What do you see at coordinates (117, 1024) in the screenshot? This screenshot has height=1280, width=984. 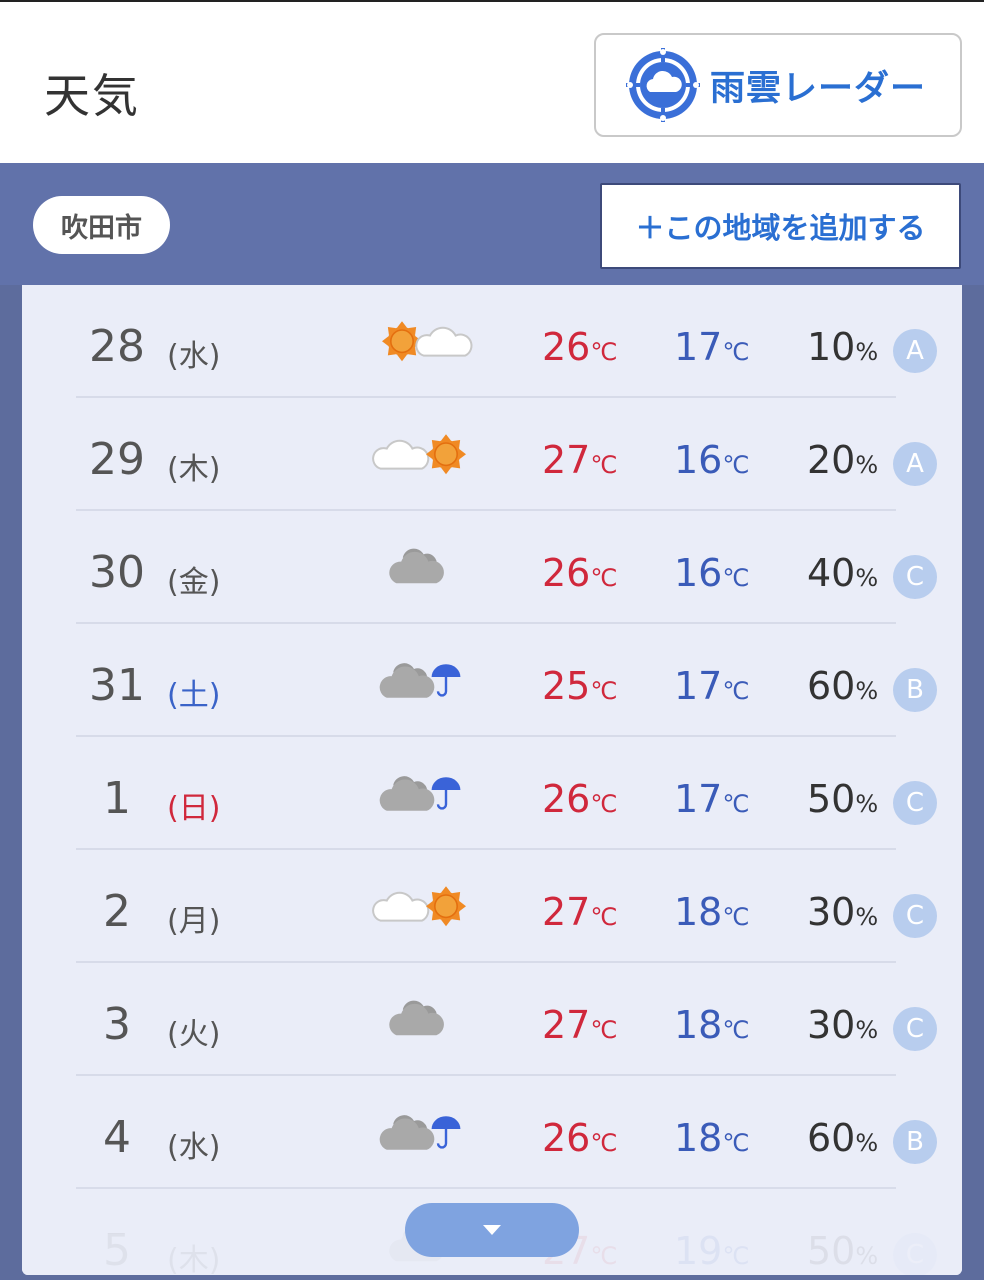 I see `date-day: 3` at bounding box center [117, 1024].